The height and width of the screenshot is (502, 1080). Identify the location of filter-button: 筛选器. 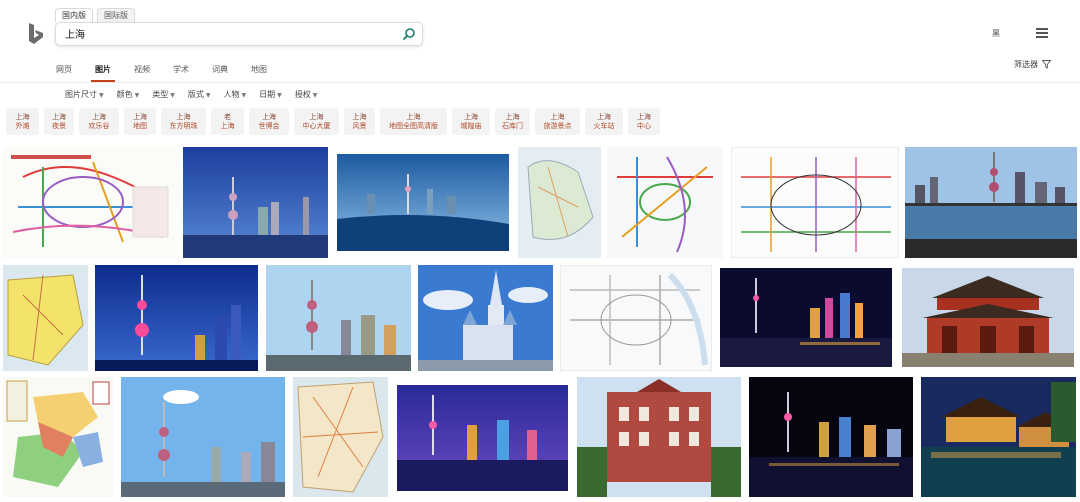
(1032, 64).